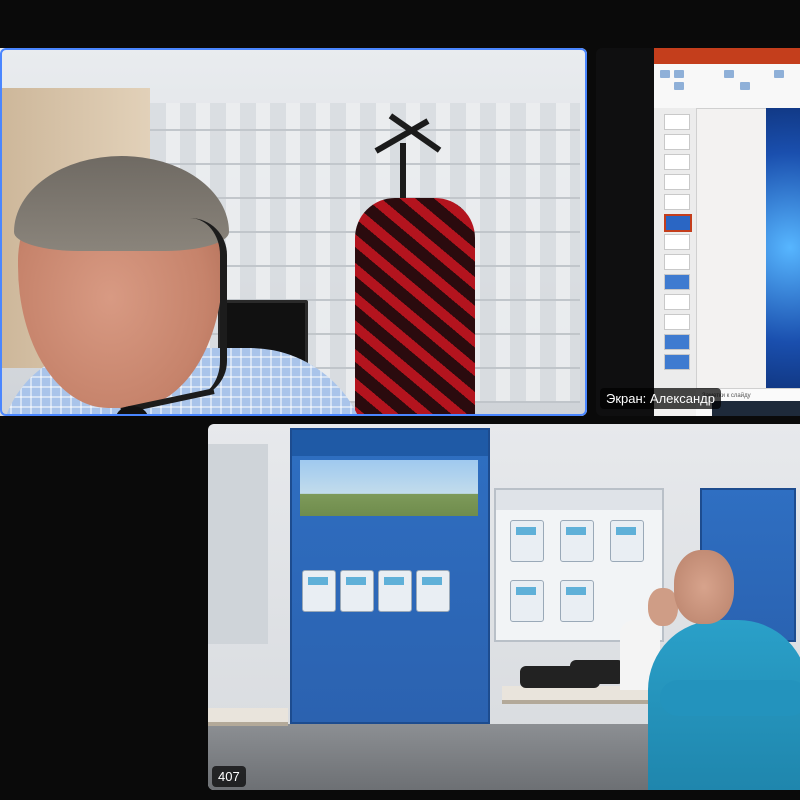  What do you see at coordinates (679, 86) in the screenshot?
I see `copy-icon` at bounding box center [679, 86].